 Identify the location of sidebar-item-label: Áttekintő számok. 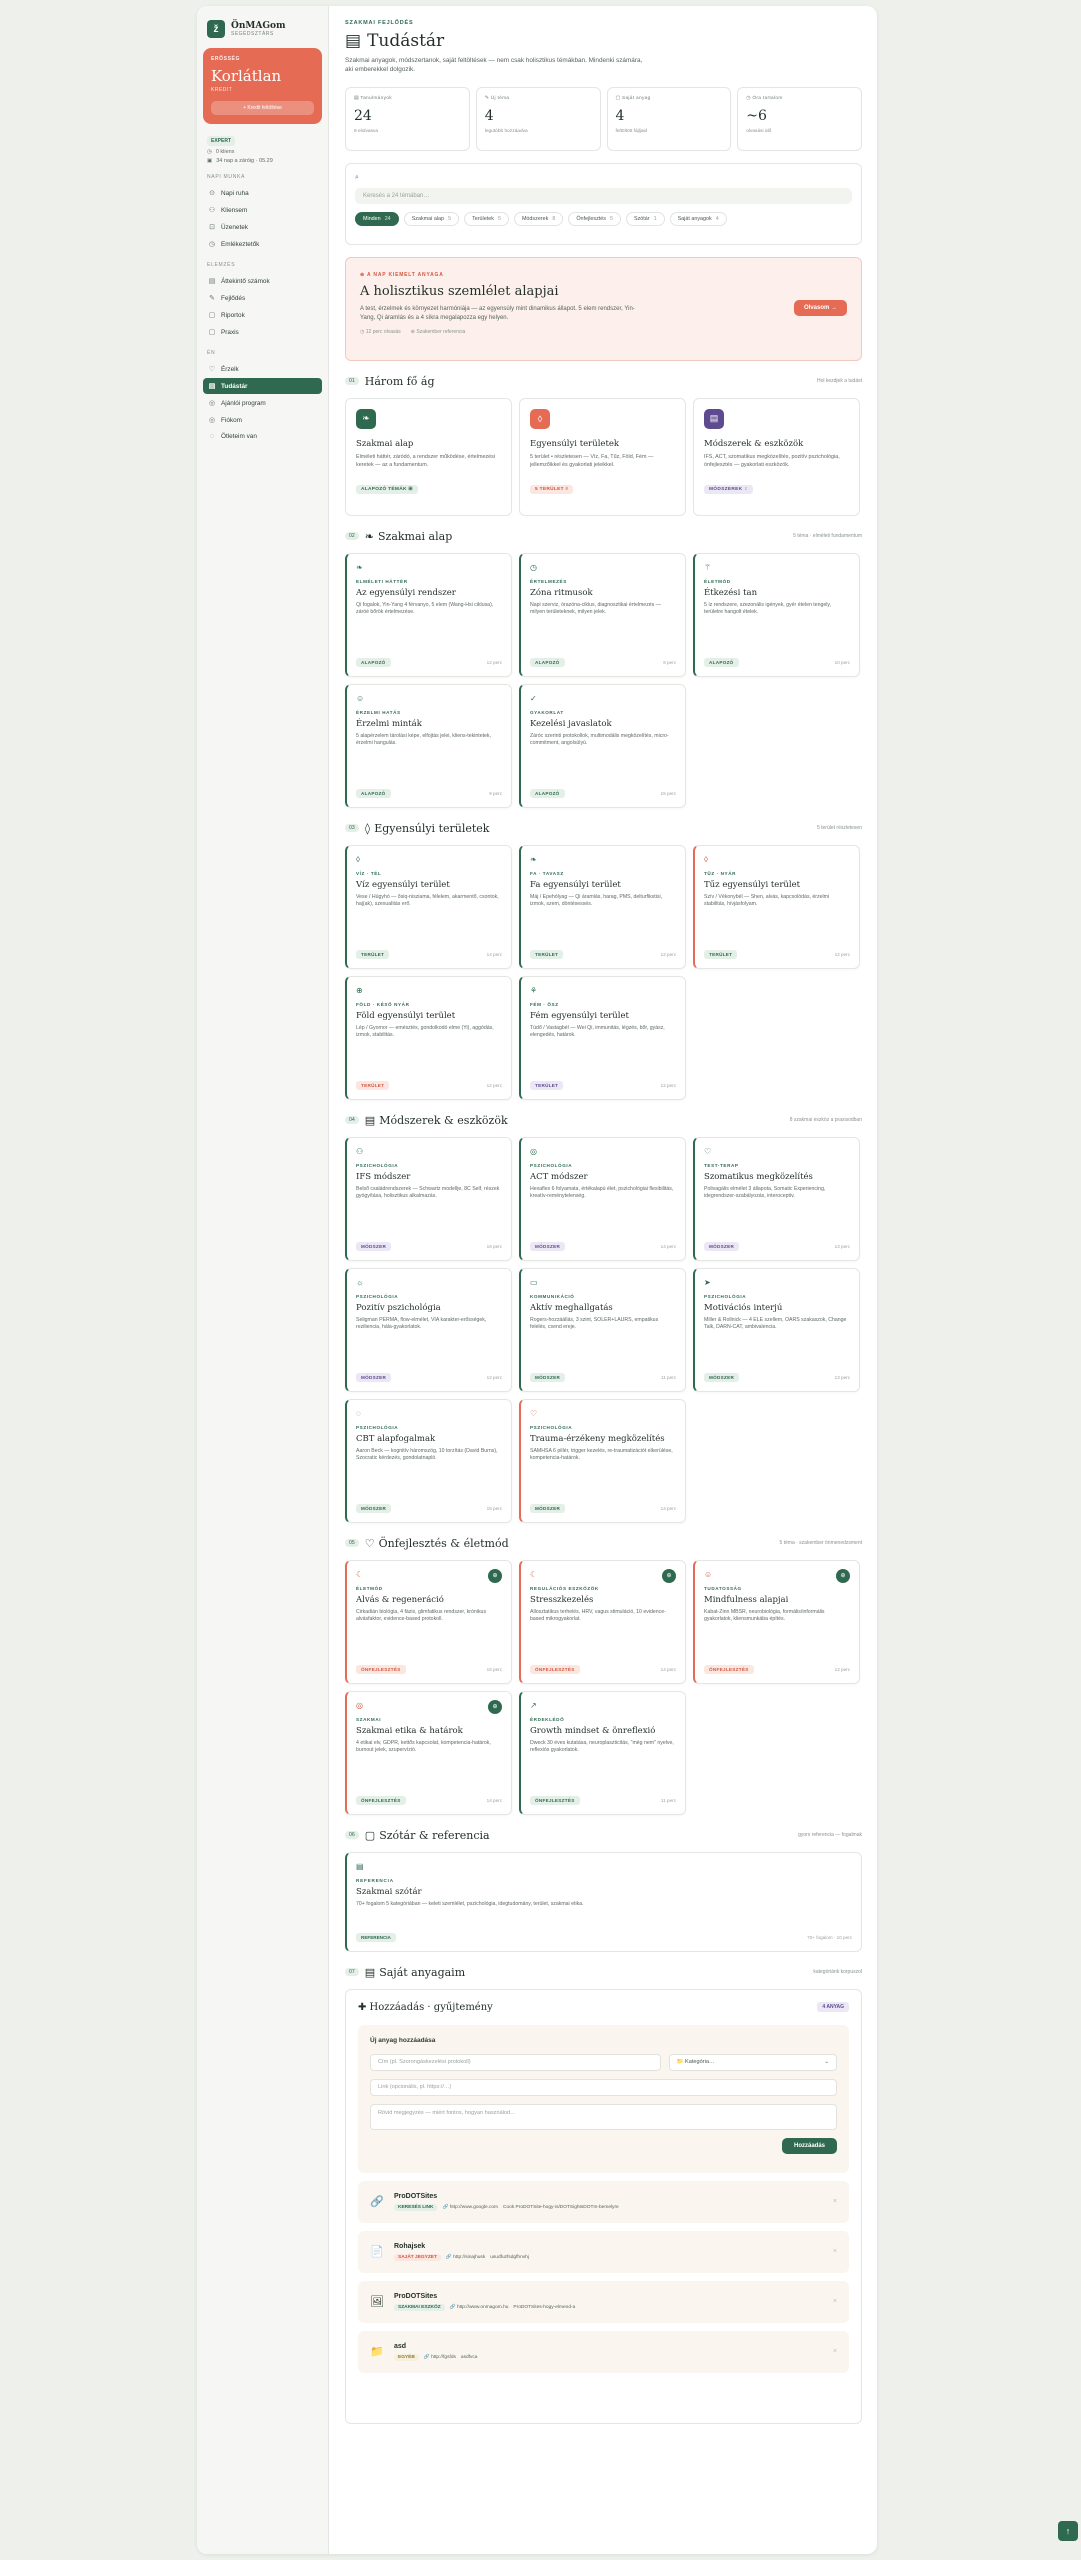
(245, 281).